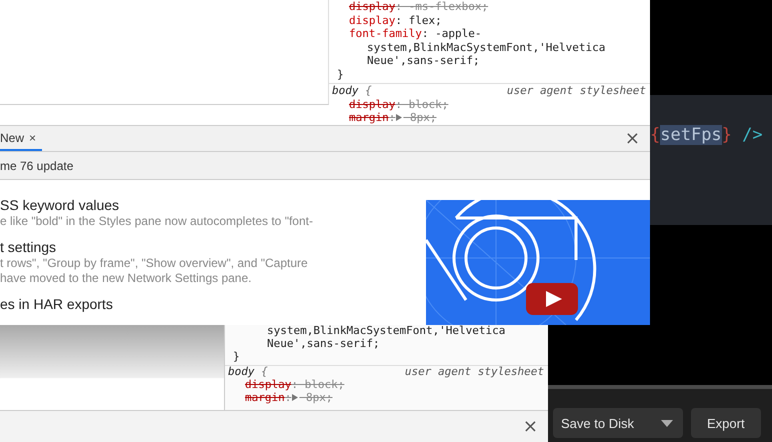  I want to click on css-declaration: display: -ms-flexbox;, so click(418, 6).